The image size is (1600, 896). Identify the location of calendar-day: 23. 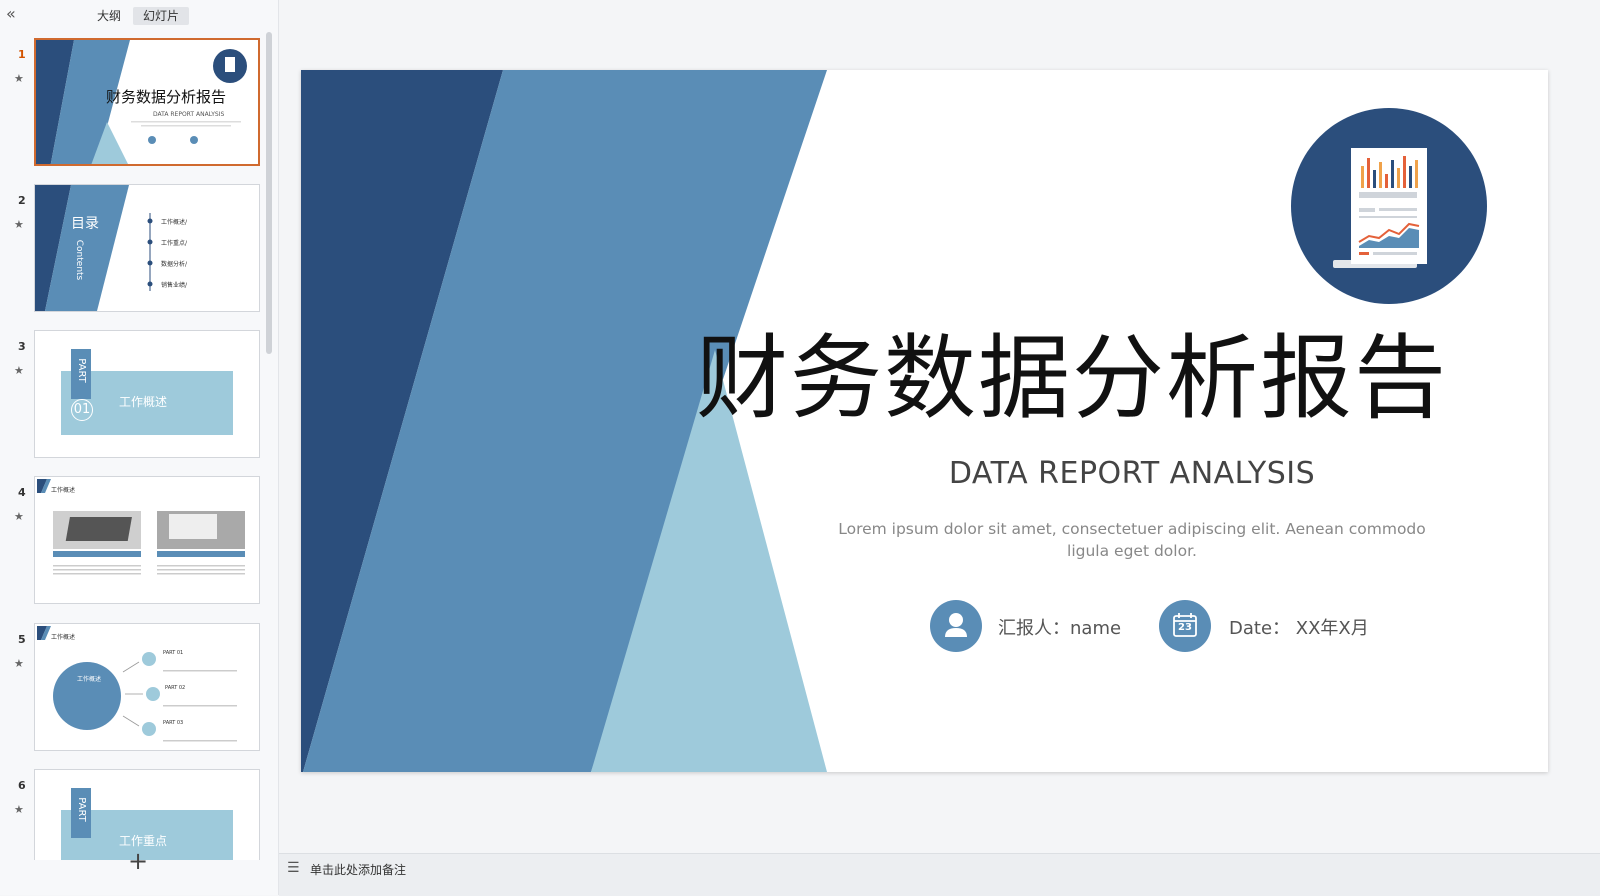
(1185, 627).